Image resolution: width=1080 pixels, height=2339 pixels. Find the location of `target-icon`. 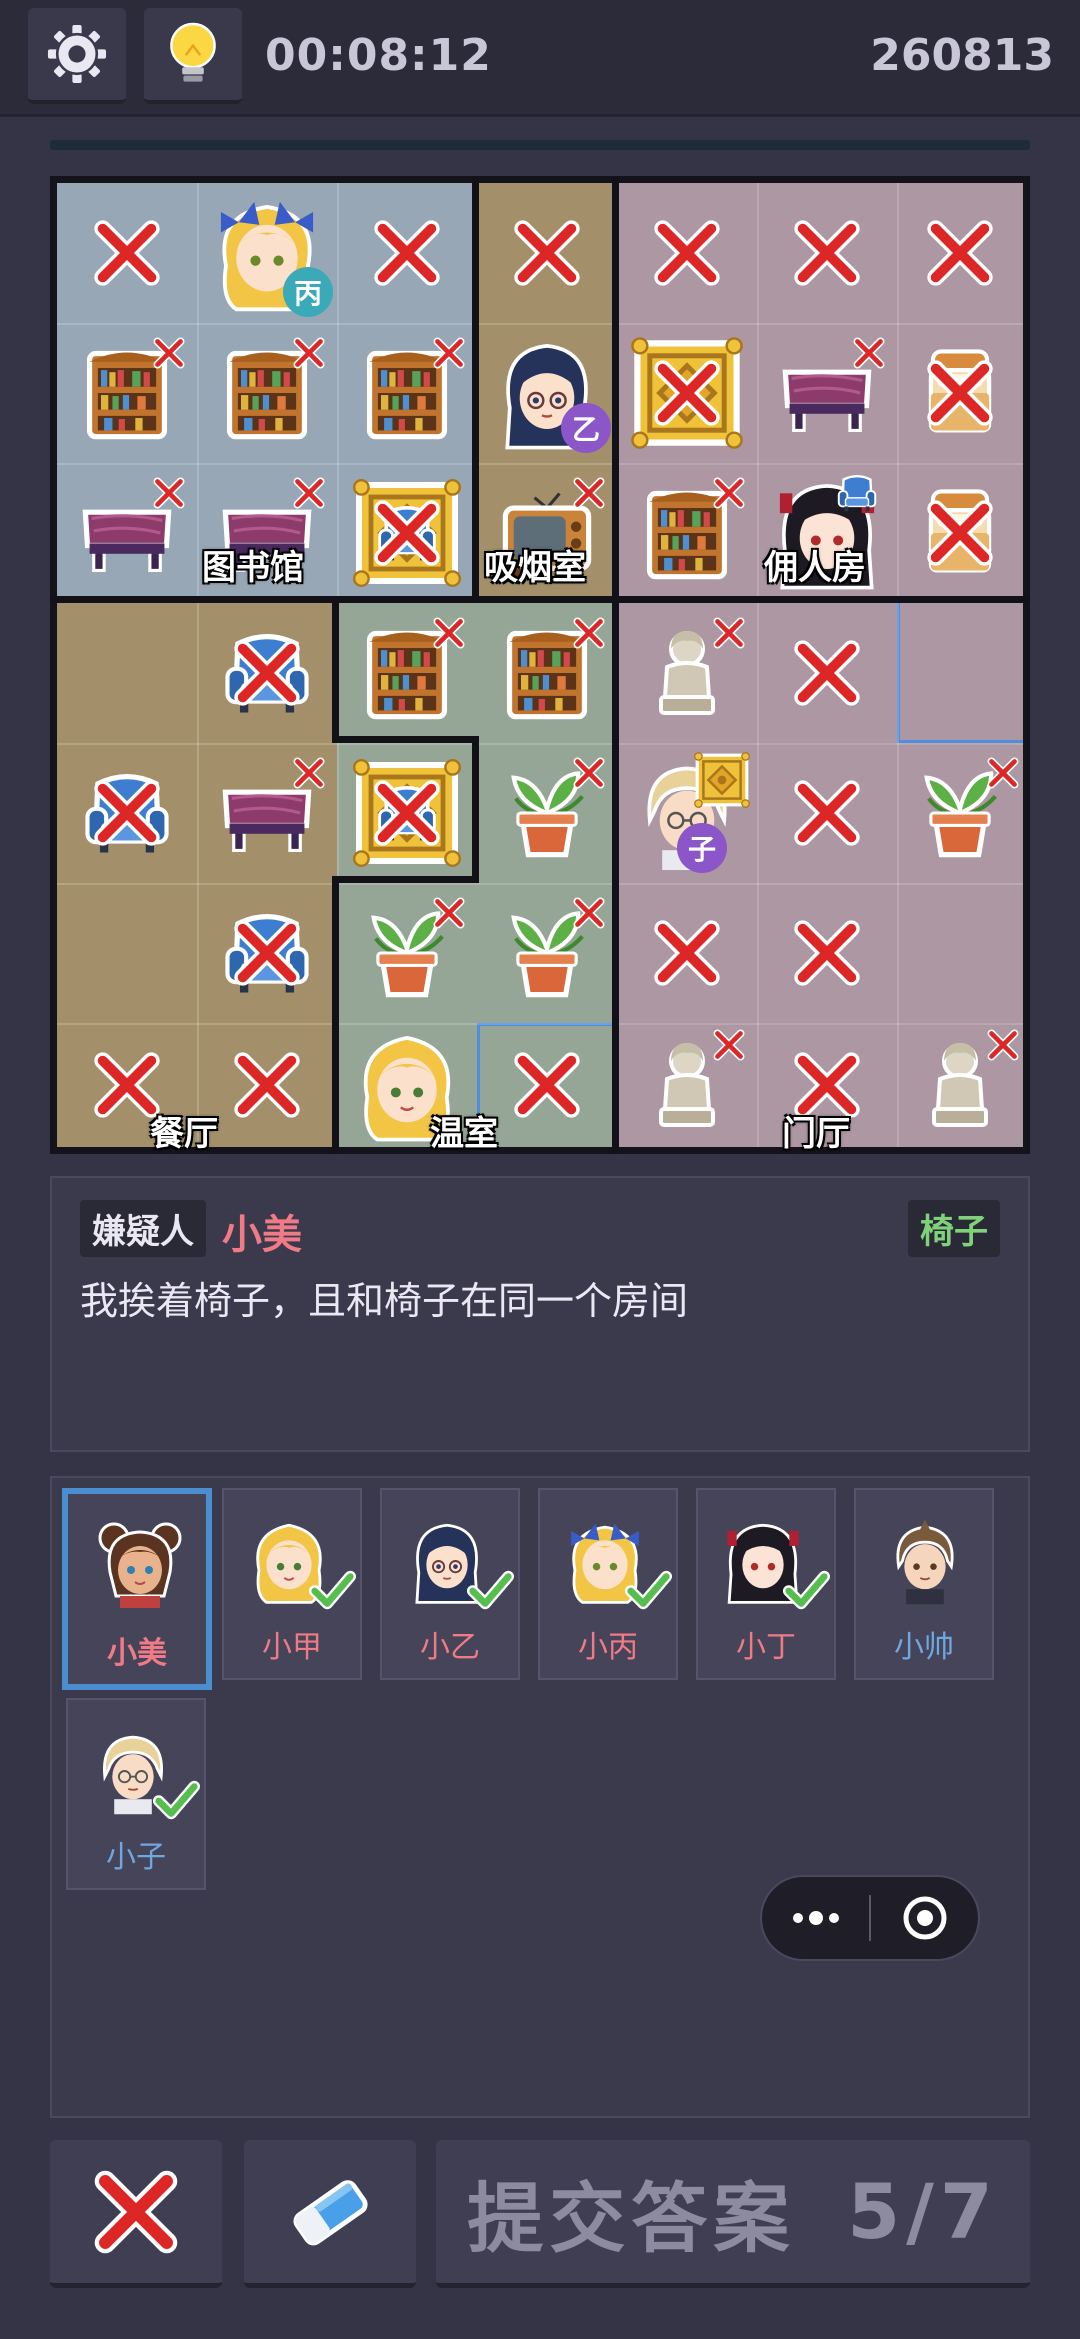

target-icon is located at coordinates (924, 1918).